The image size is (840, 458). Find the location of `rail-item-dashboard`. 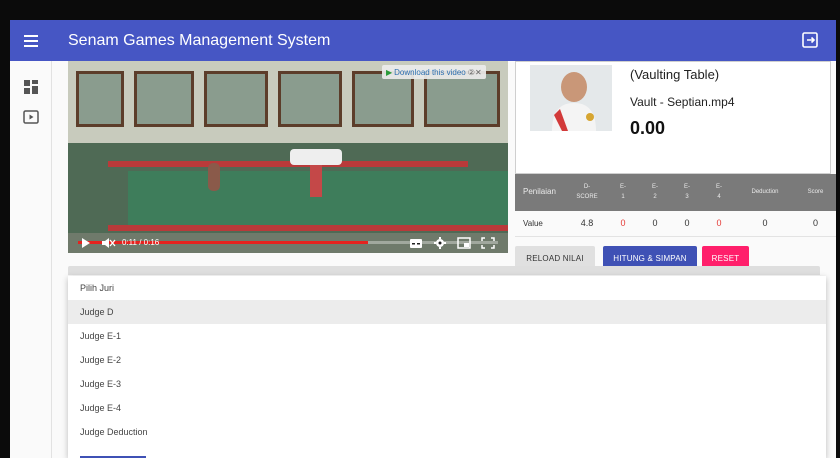

rail-item-dashboard is located at coordinates (31, 87).